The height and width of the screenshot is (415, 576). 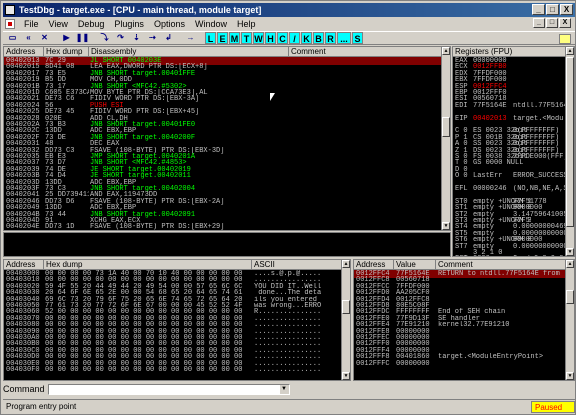 What do you see at coordinates (66, 38) in the screenshot?
I see `run-icon: ▶` at bounding box center [66, 38].